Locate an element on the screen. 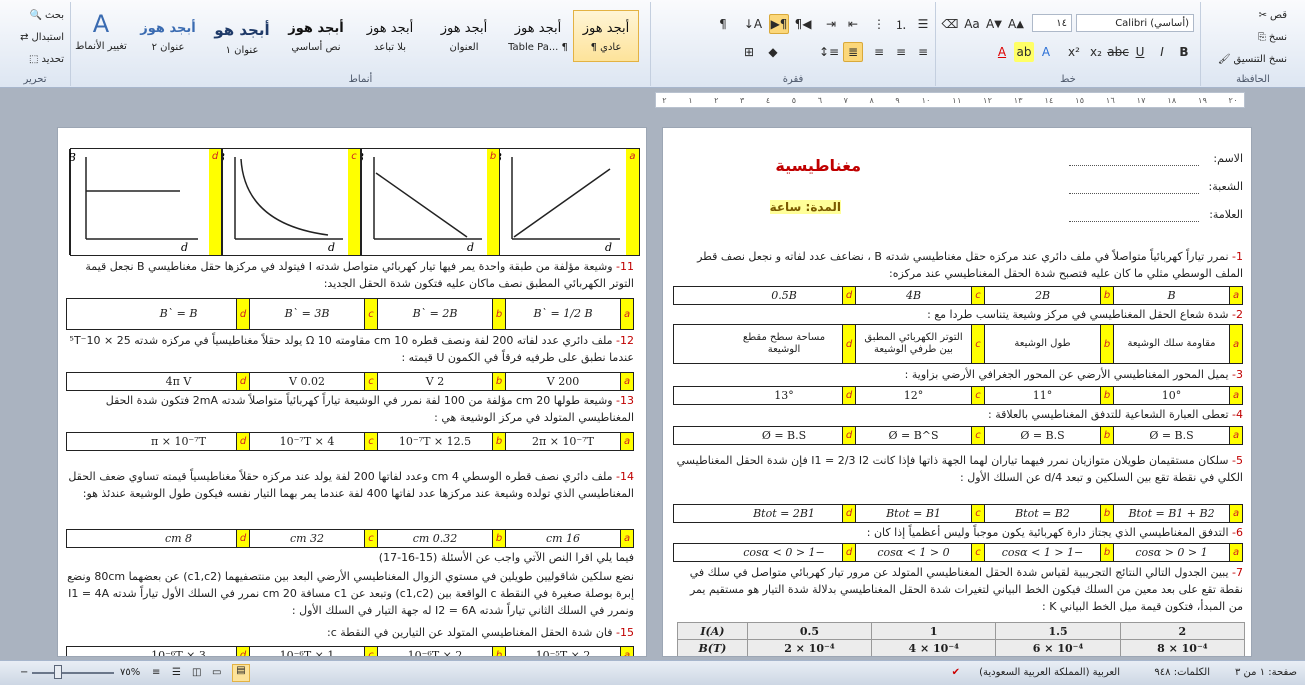 This screenshot has height=685, width=1305. q6-option-b: −1 < cosα < 1 is located at coordinates (1042, 552).